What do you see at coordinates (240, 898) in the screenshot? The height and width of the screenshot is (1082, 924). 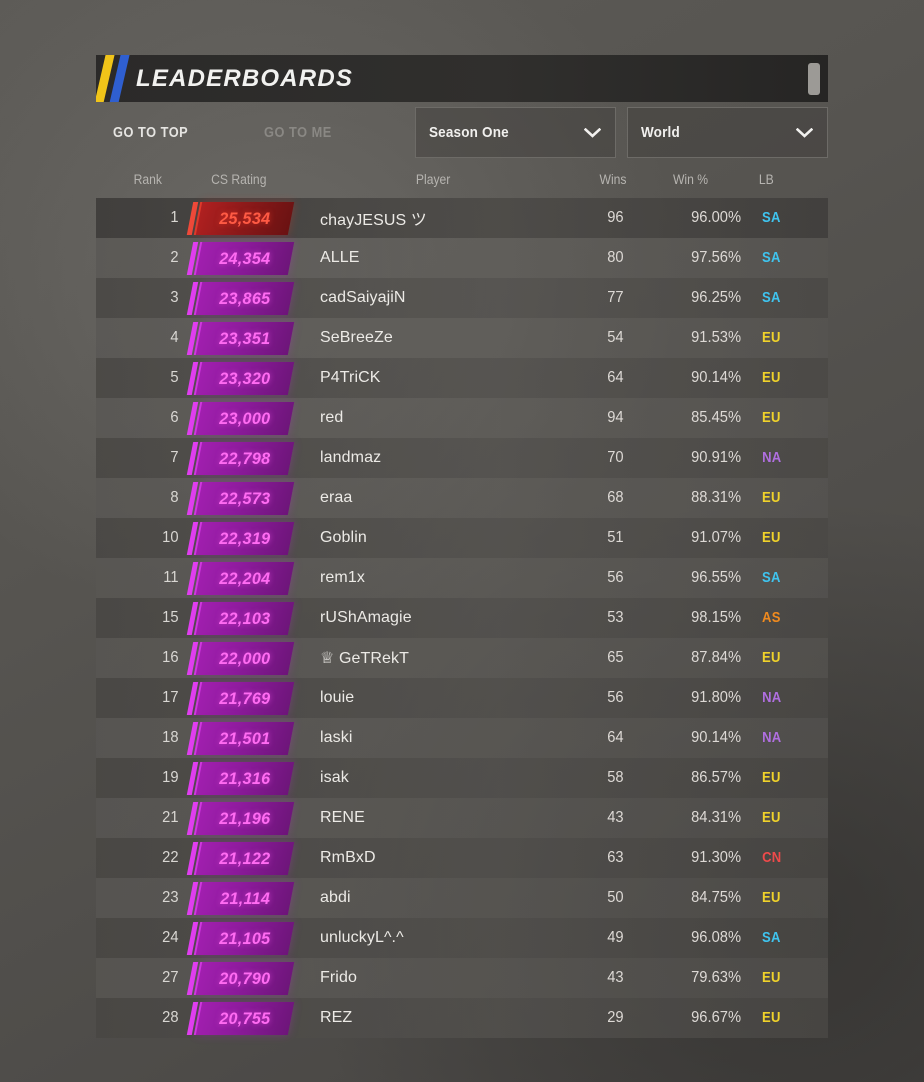 I see `row-rating-badge: 21,114` at bounding box center [240, 898].